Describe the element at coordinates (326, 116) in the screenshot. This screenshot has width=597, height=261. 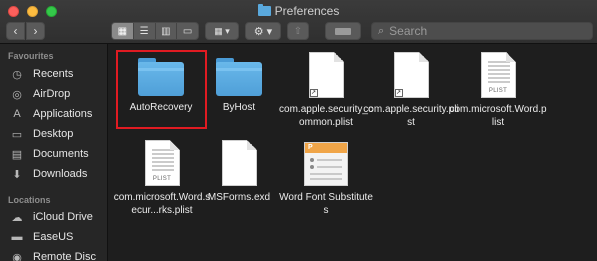
I see `file-name: com.apple.security_common.plist` at that location.